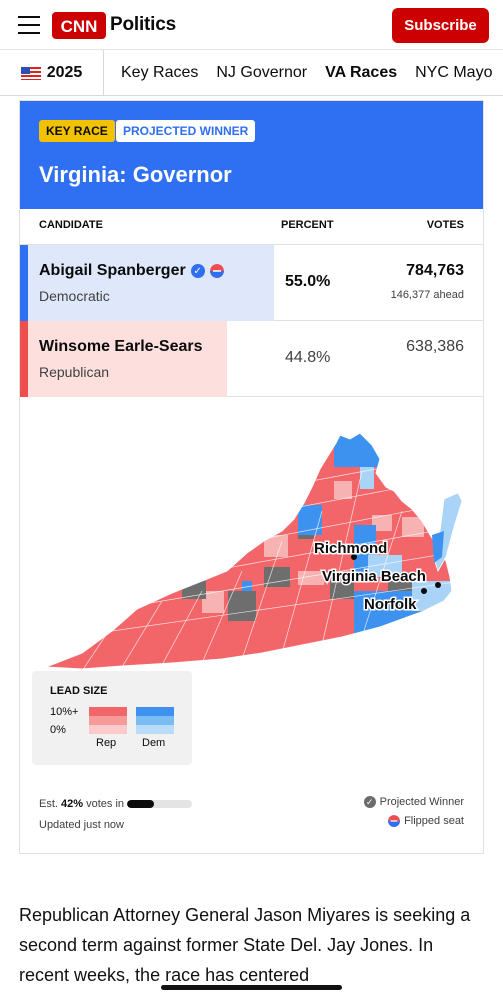 The width and height of the screenshot is (503, 1000). I want to click on us-flag-icon, so click(30, 73).